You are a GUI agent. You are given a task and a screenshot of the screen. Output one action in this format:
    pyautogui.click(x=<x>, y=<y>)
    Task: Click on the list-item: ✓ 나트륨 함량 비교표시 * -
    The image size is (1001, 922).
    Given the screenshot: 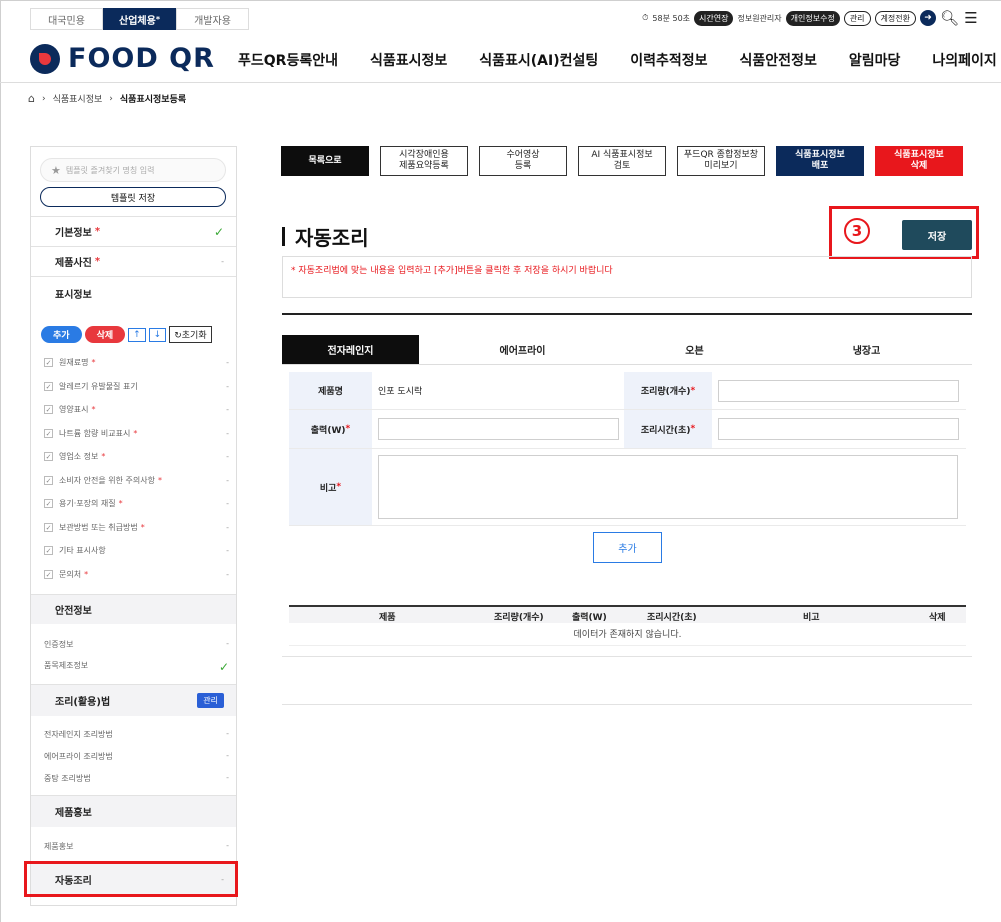 What is the action you would take?
    pyautogui.click(x=136, y=434)
    